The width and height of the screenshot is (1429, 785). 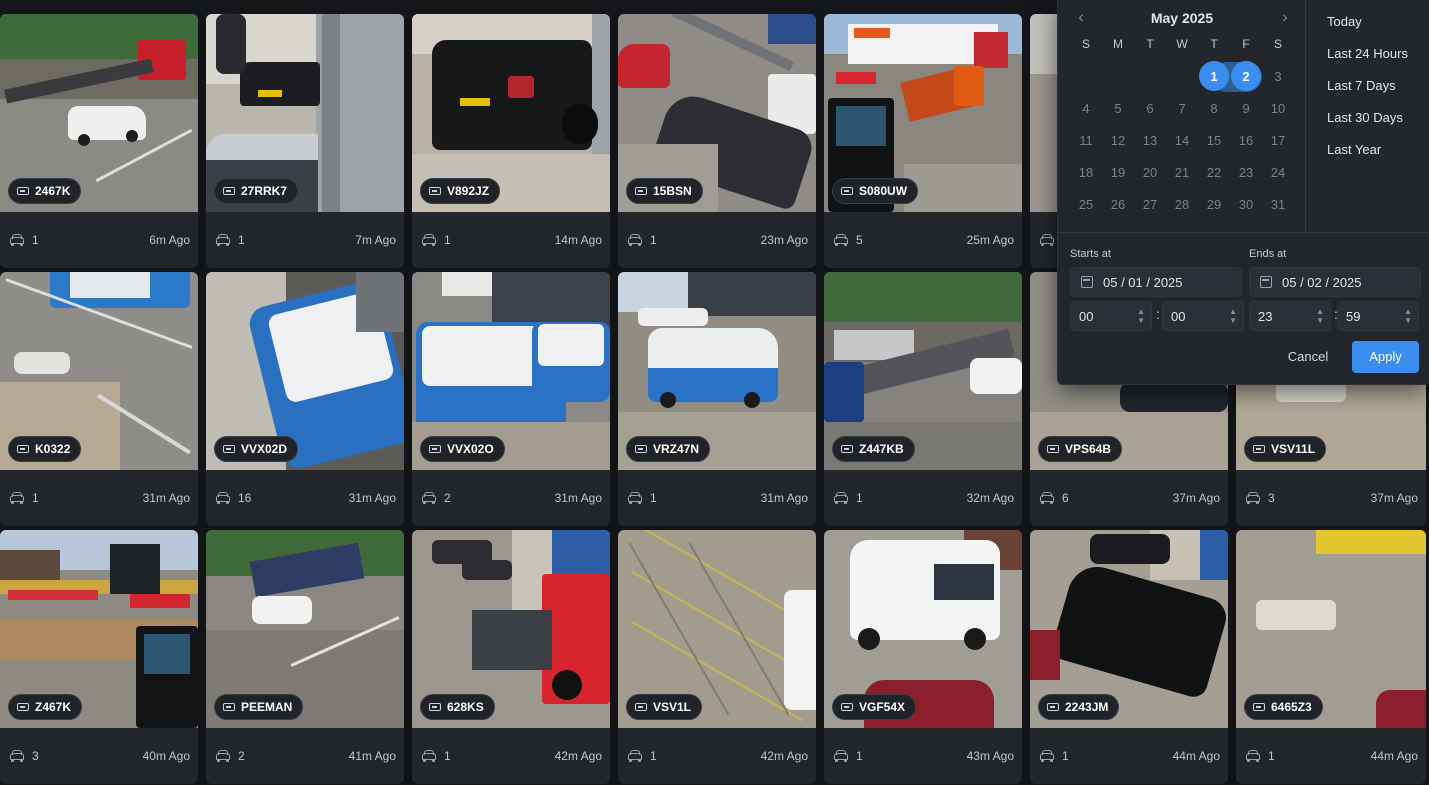 I want to click on calendar-day: 29, so click(x=1214, y=204).